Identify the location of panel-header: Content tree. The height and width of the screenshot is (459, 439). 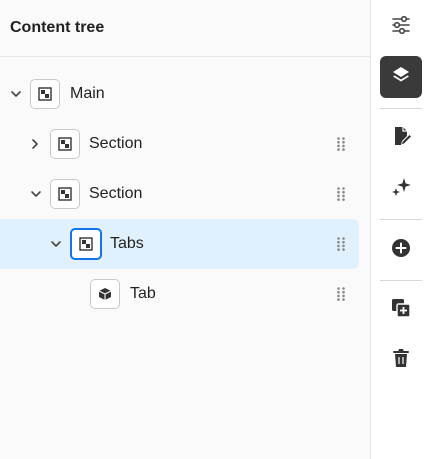
(185, 28).